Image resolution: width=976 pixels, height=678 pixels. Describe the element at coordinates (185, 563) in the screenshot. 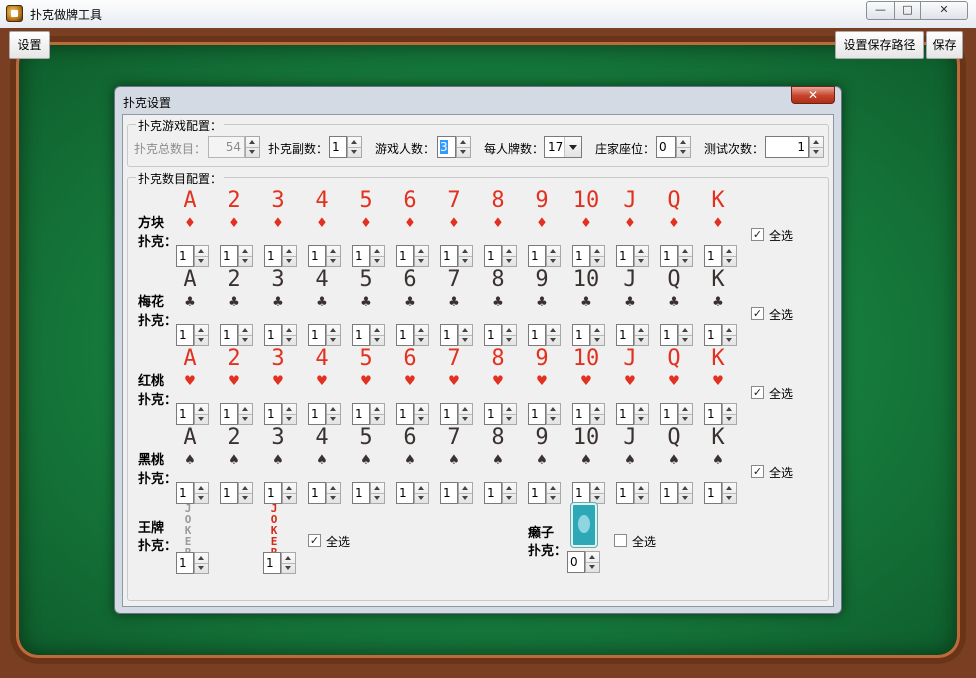

I see `small-joker-value: 1` at that location.